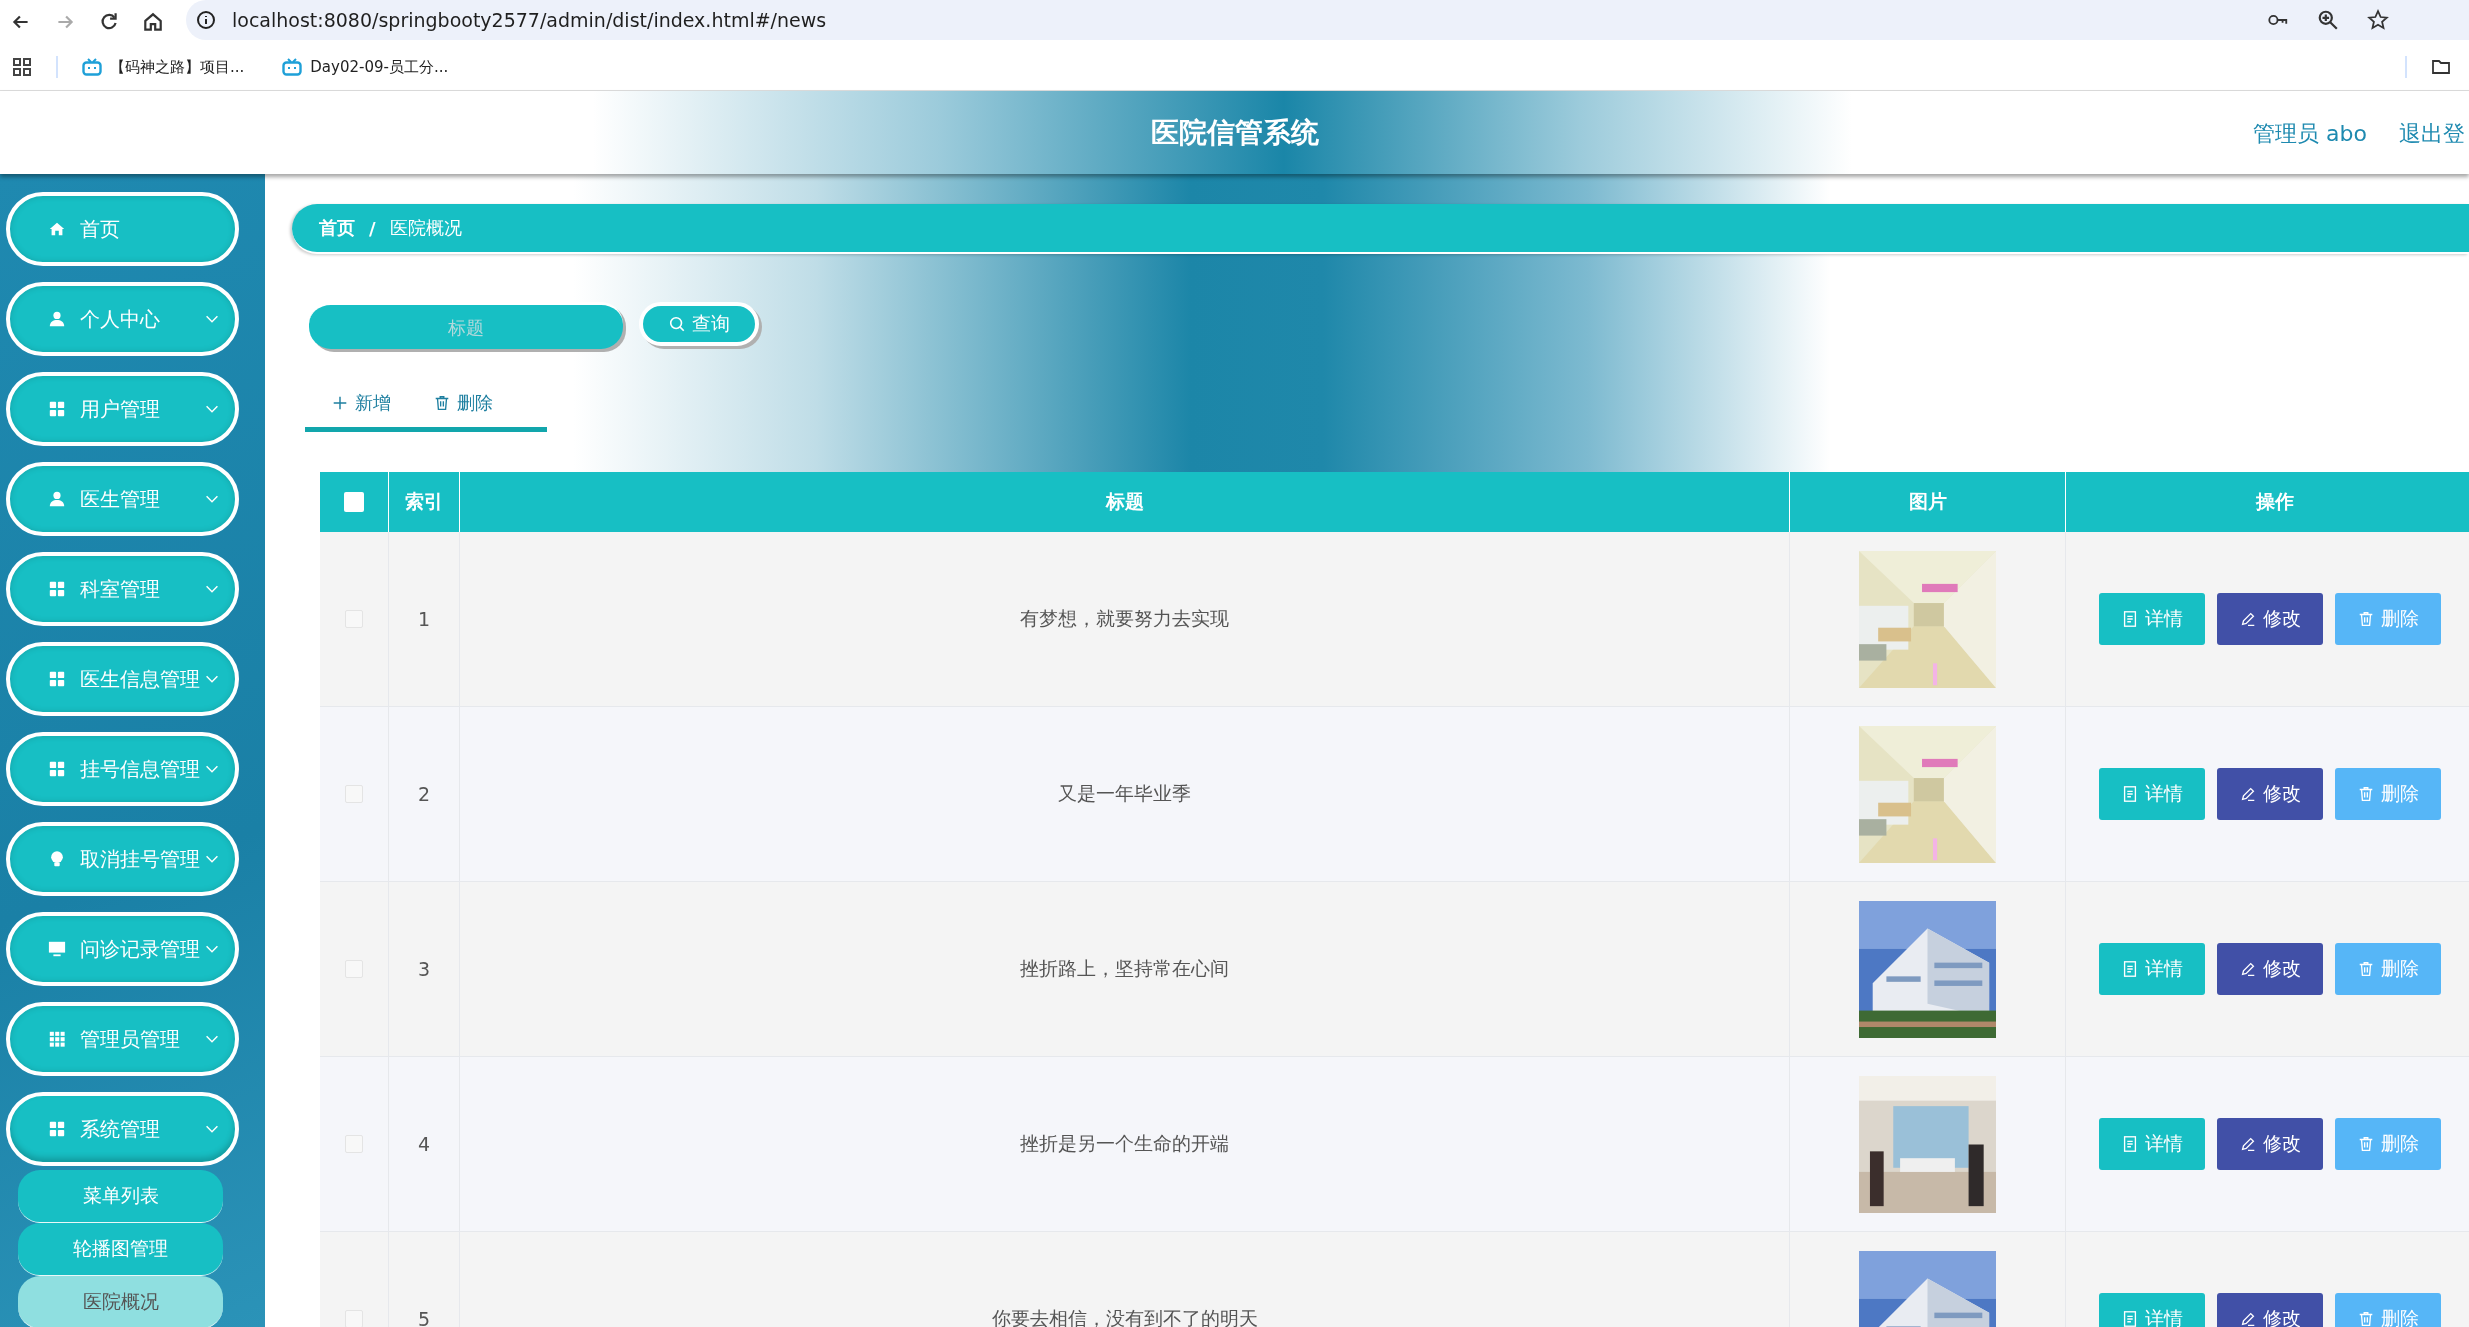 This screenshot has height=1327, width=2469. What do you see at coordinates (424, 969) in the screenshot?
I see `table-cell: 3` at bounding box center [424, 969].